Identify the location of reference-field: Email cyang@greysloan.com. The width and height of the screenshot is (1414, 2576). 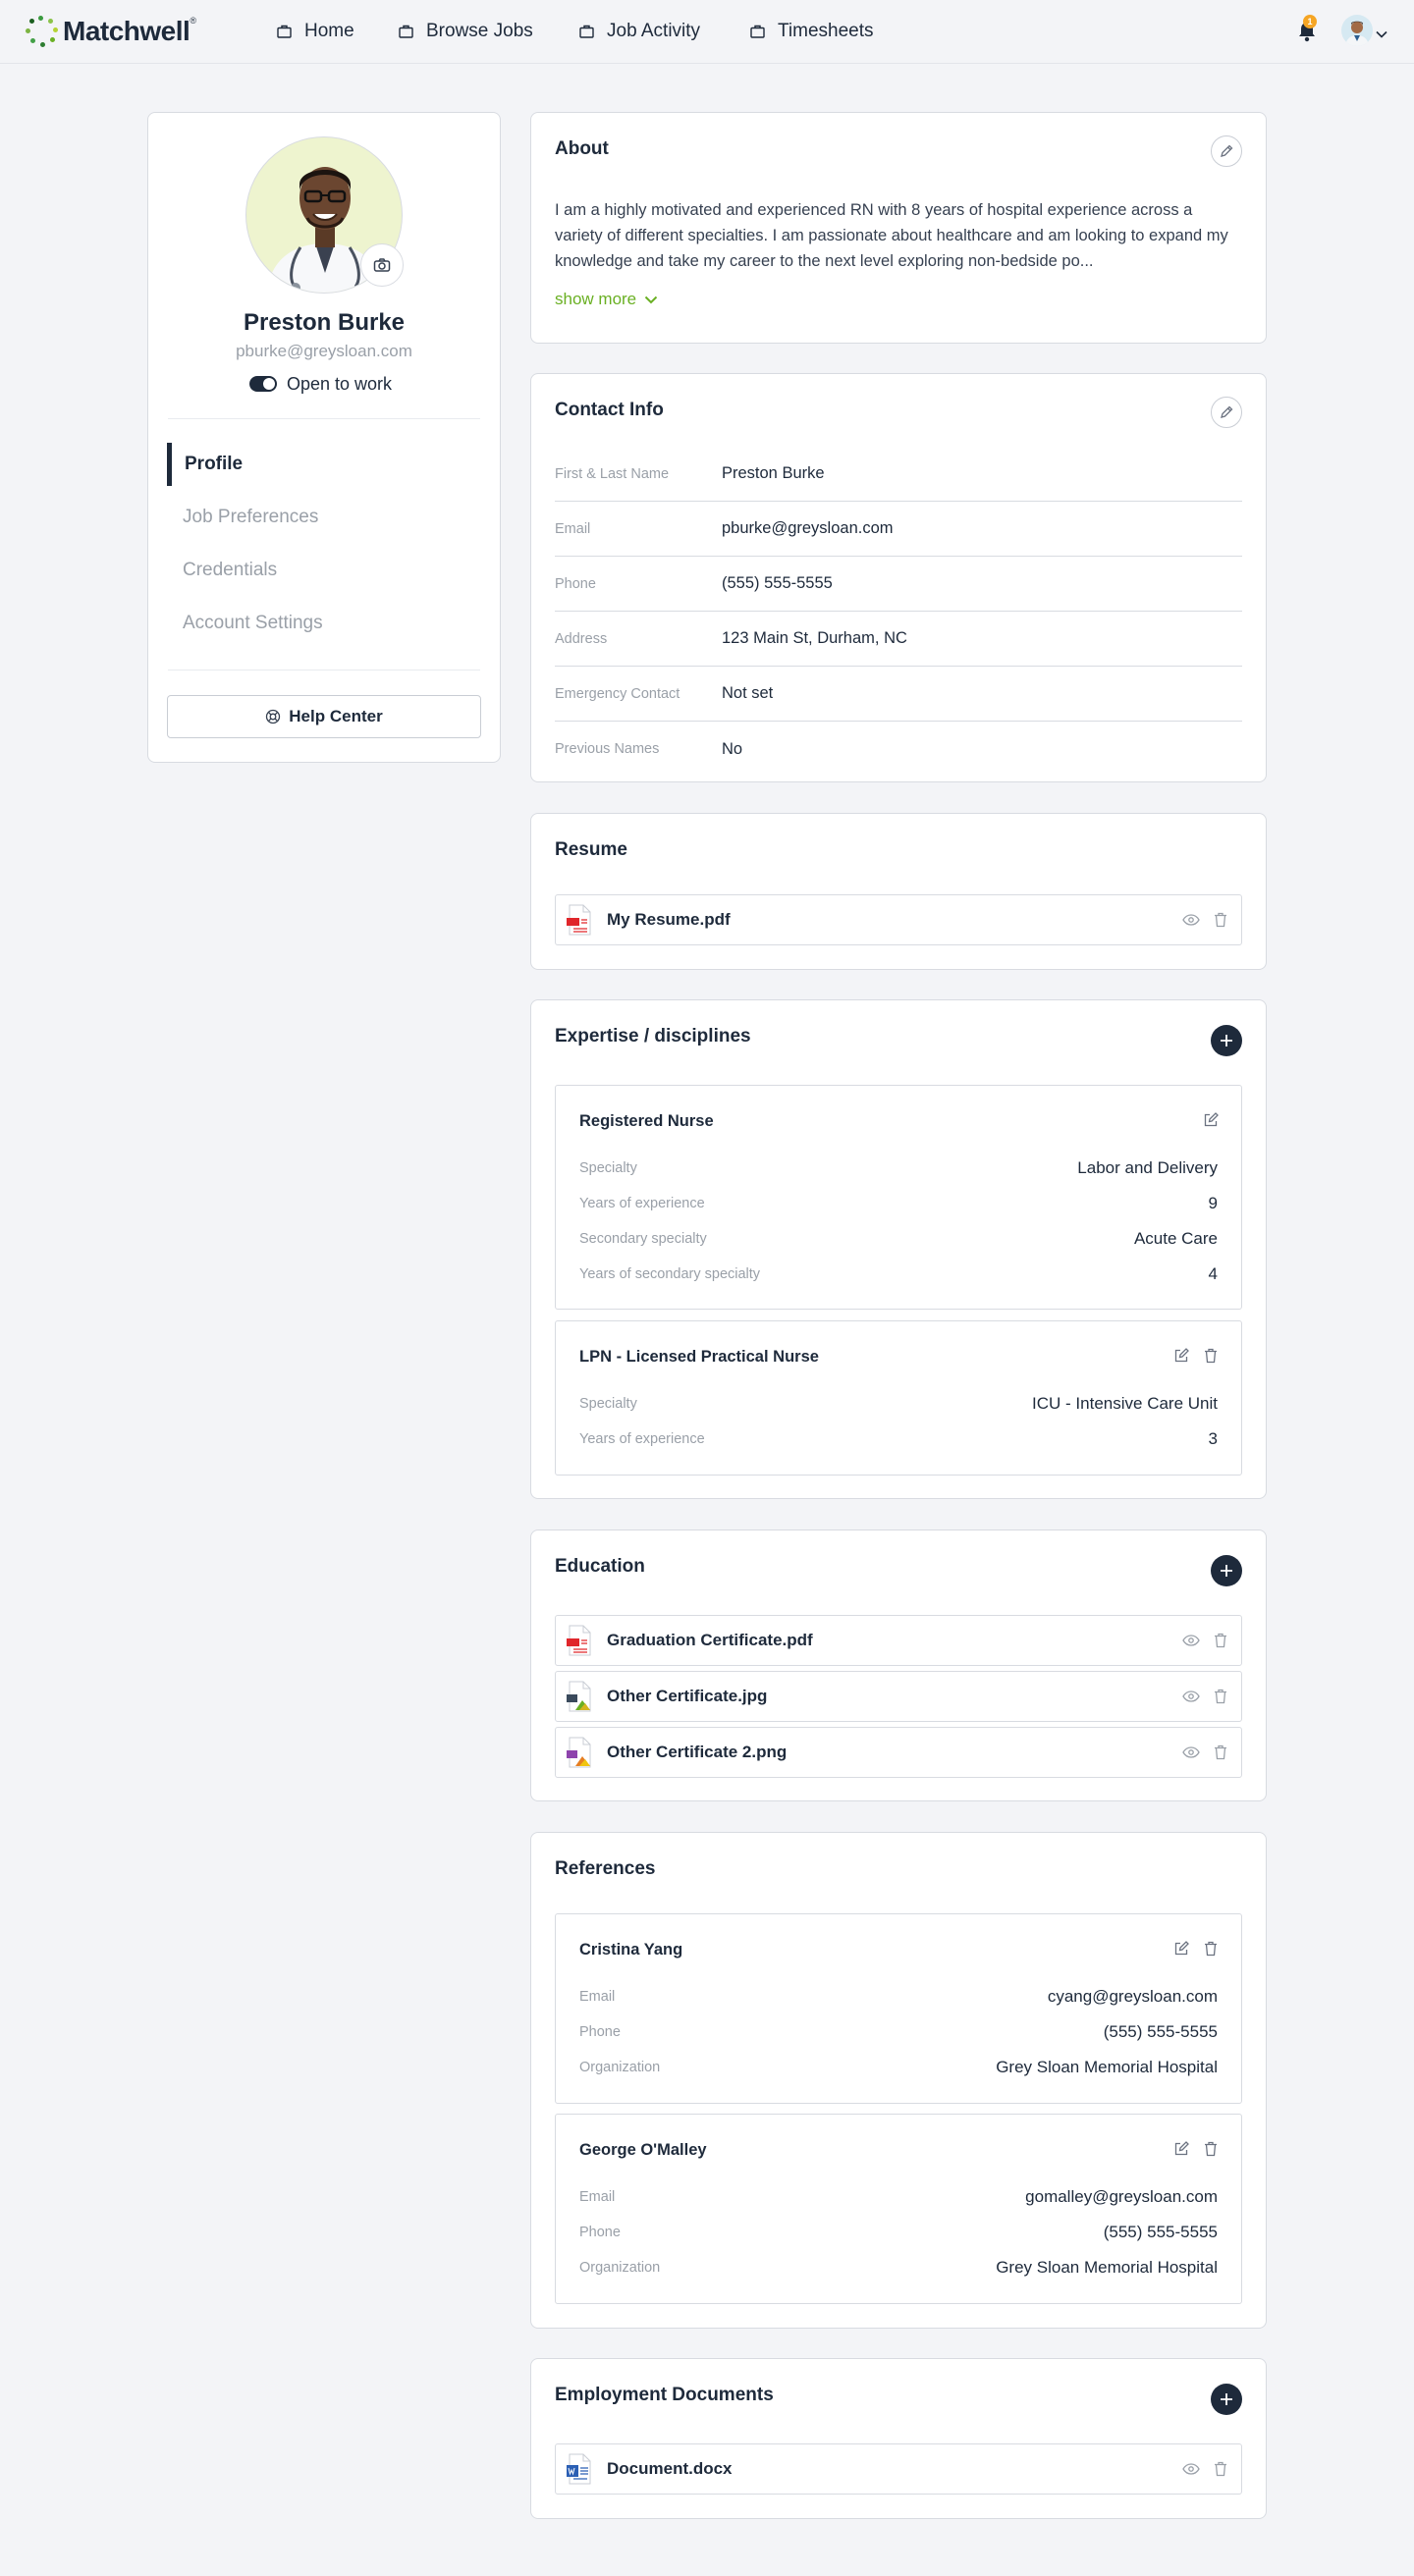
(898, 1997).